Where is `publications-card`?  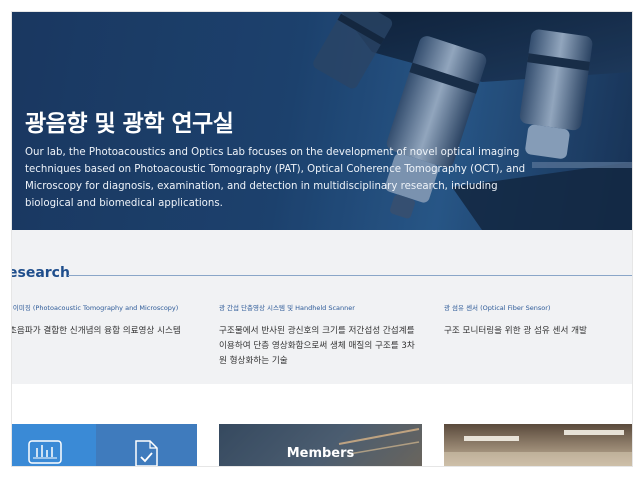 publications-card is located at coordinates (54, 445).